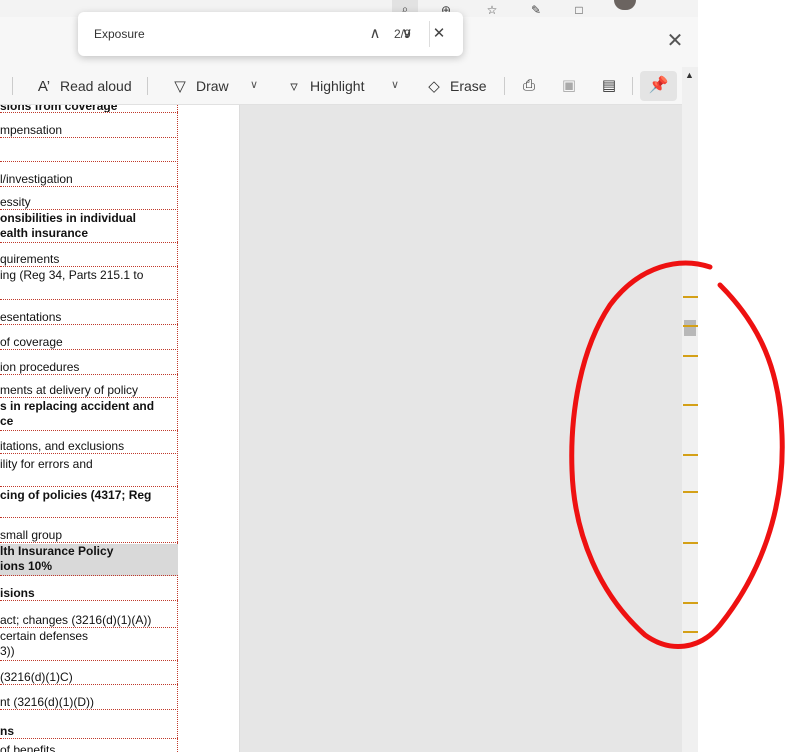 This screenshot has width=785, height=752. I want to click on toc-row, so click(89, 150).